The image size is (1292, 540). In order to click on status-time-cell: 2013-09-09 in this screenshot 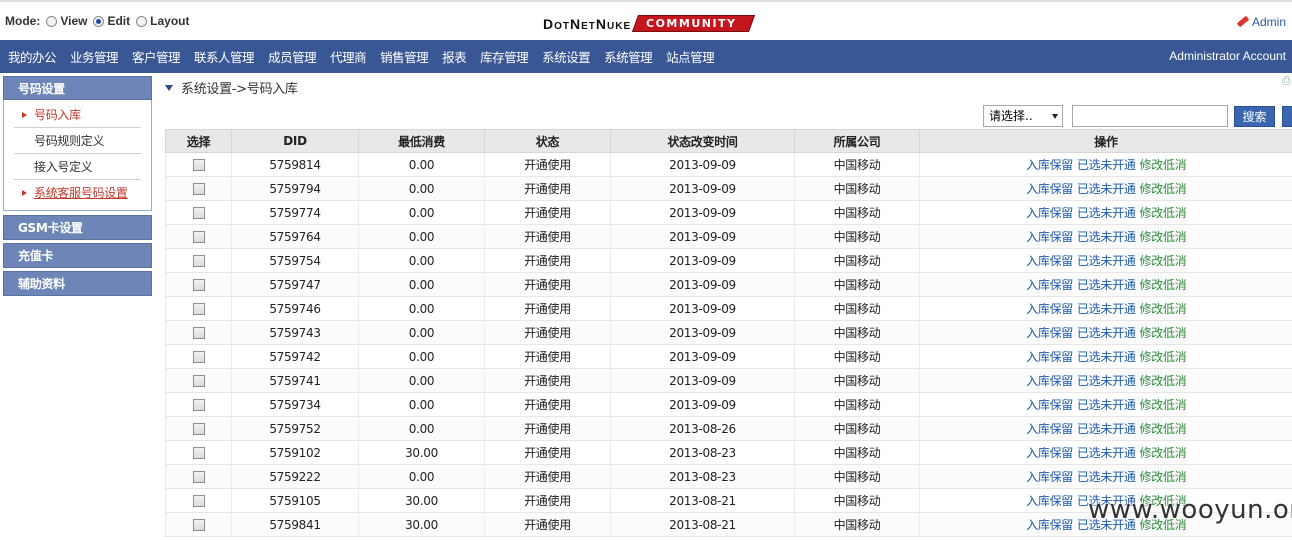, I will do `click(702, 236)`.